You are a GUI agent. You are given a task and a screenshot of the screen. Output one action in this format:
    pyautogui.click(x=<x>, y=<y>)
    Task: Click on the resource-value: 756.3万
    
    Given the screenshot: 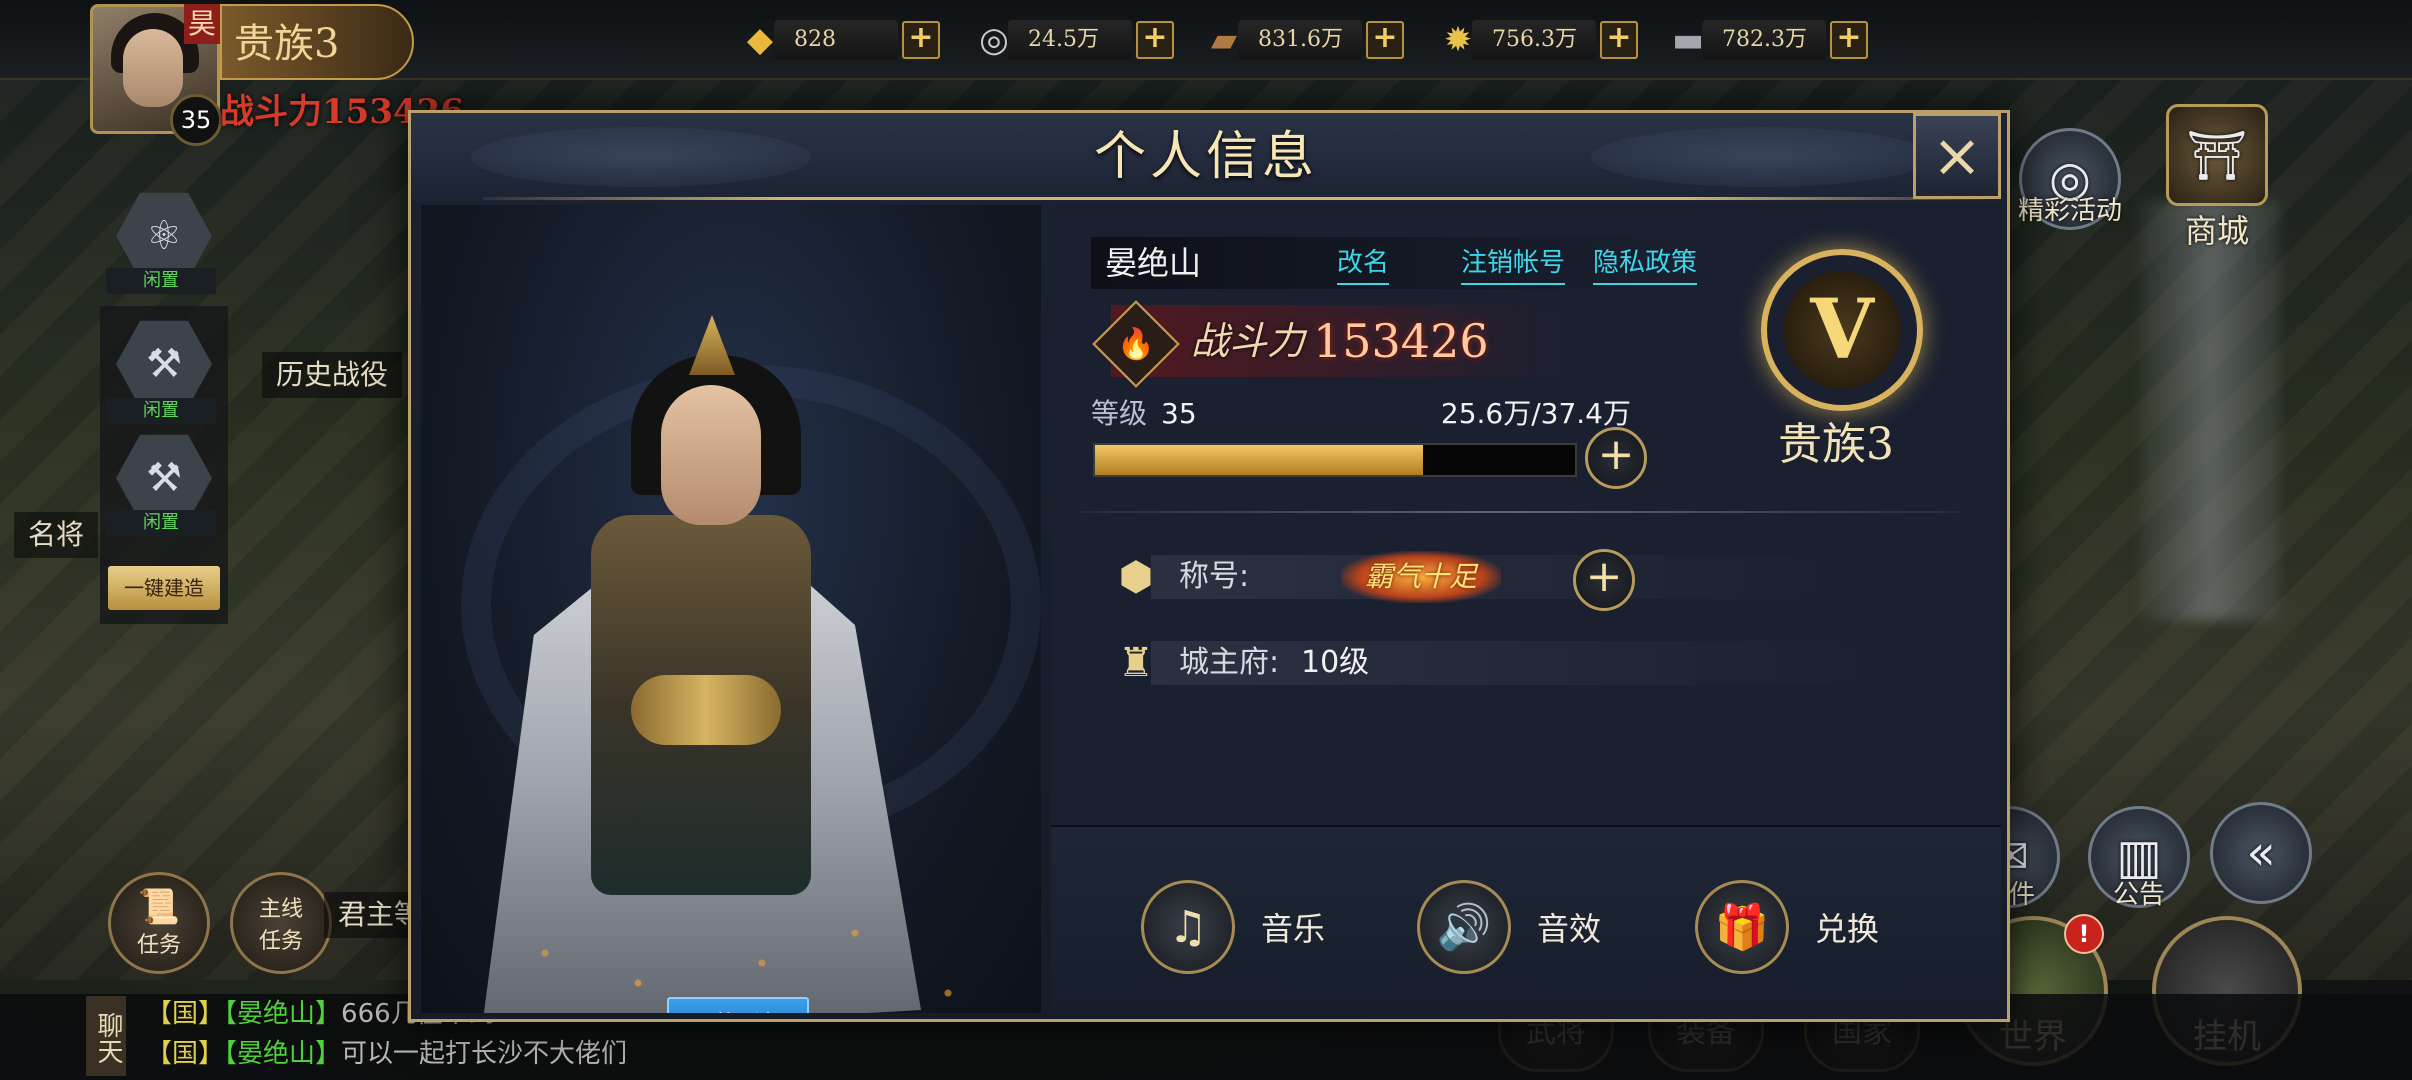 What is the action you would take?
    pyautogui.click(x=1534, y=40)
    